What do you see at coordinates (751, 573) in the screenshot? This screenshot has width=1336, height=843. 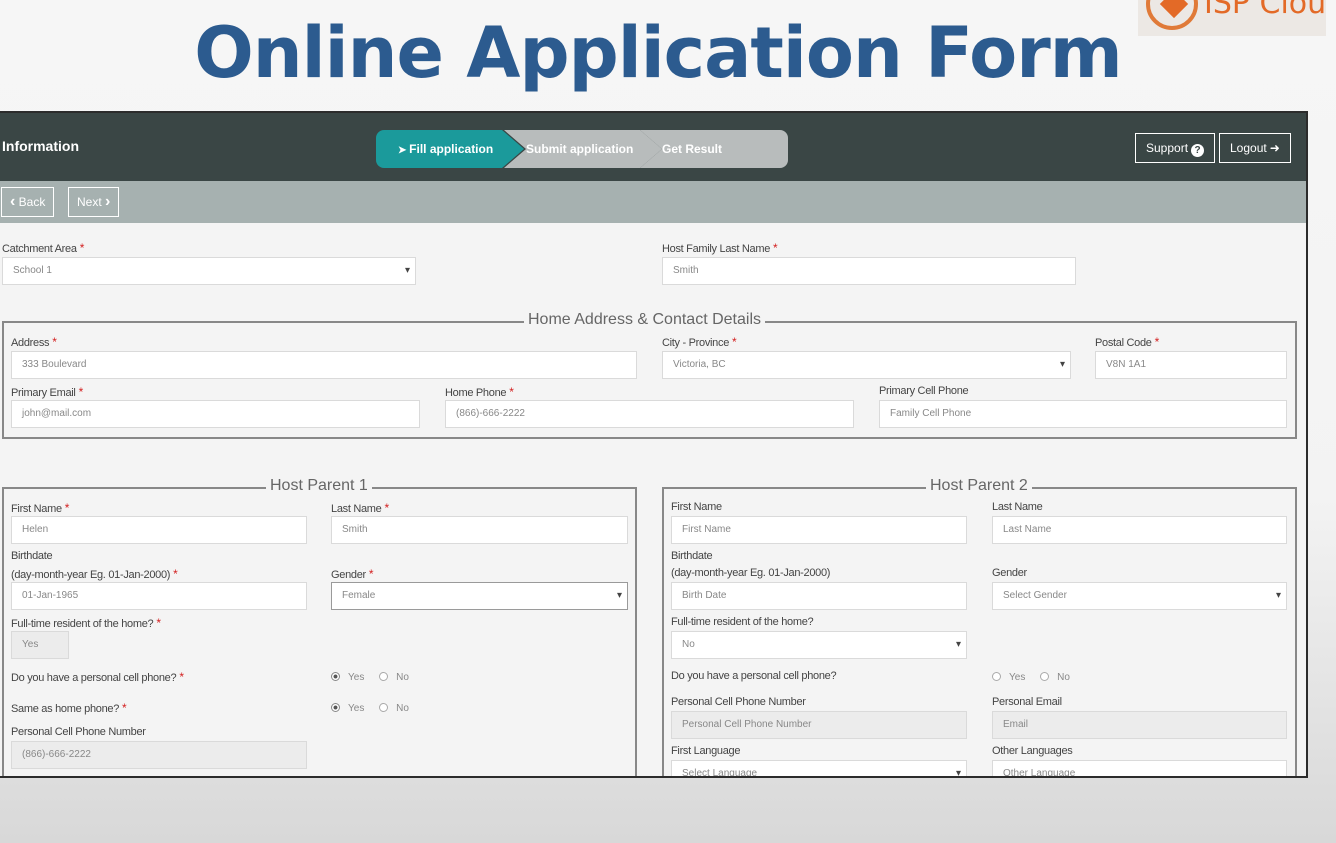 I see `hp2-birthdate-format-label: (day-month-year Eg. 01-Jan-2000)` at bounding box center [751, 573].